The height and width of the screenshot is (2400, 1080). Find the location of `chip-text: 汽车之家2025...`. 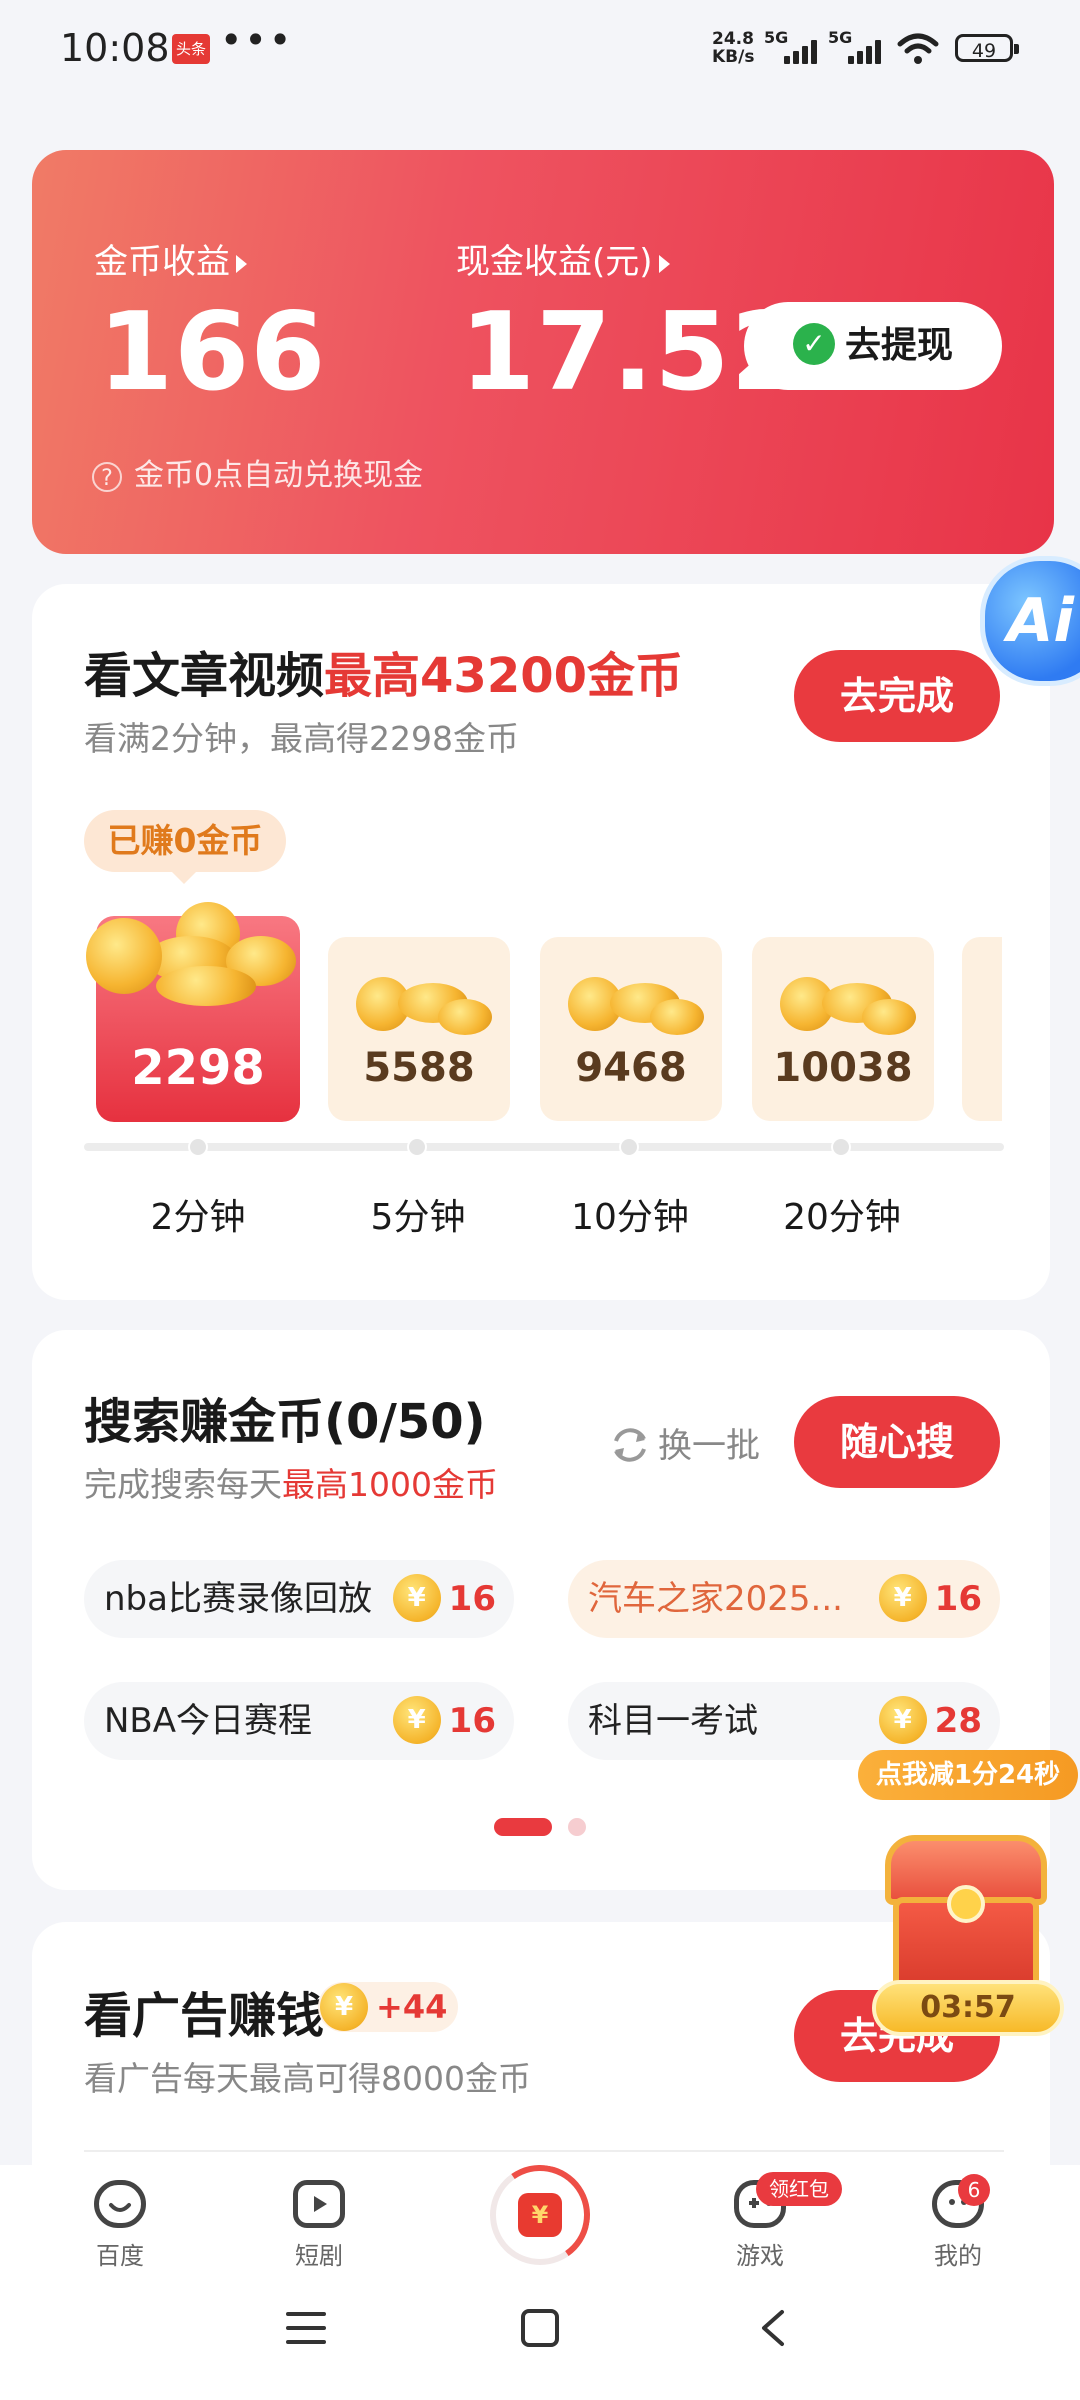

chip-text: 汽车之家2025... is located at coordinates (715, 1599).